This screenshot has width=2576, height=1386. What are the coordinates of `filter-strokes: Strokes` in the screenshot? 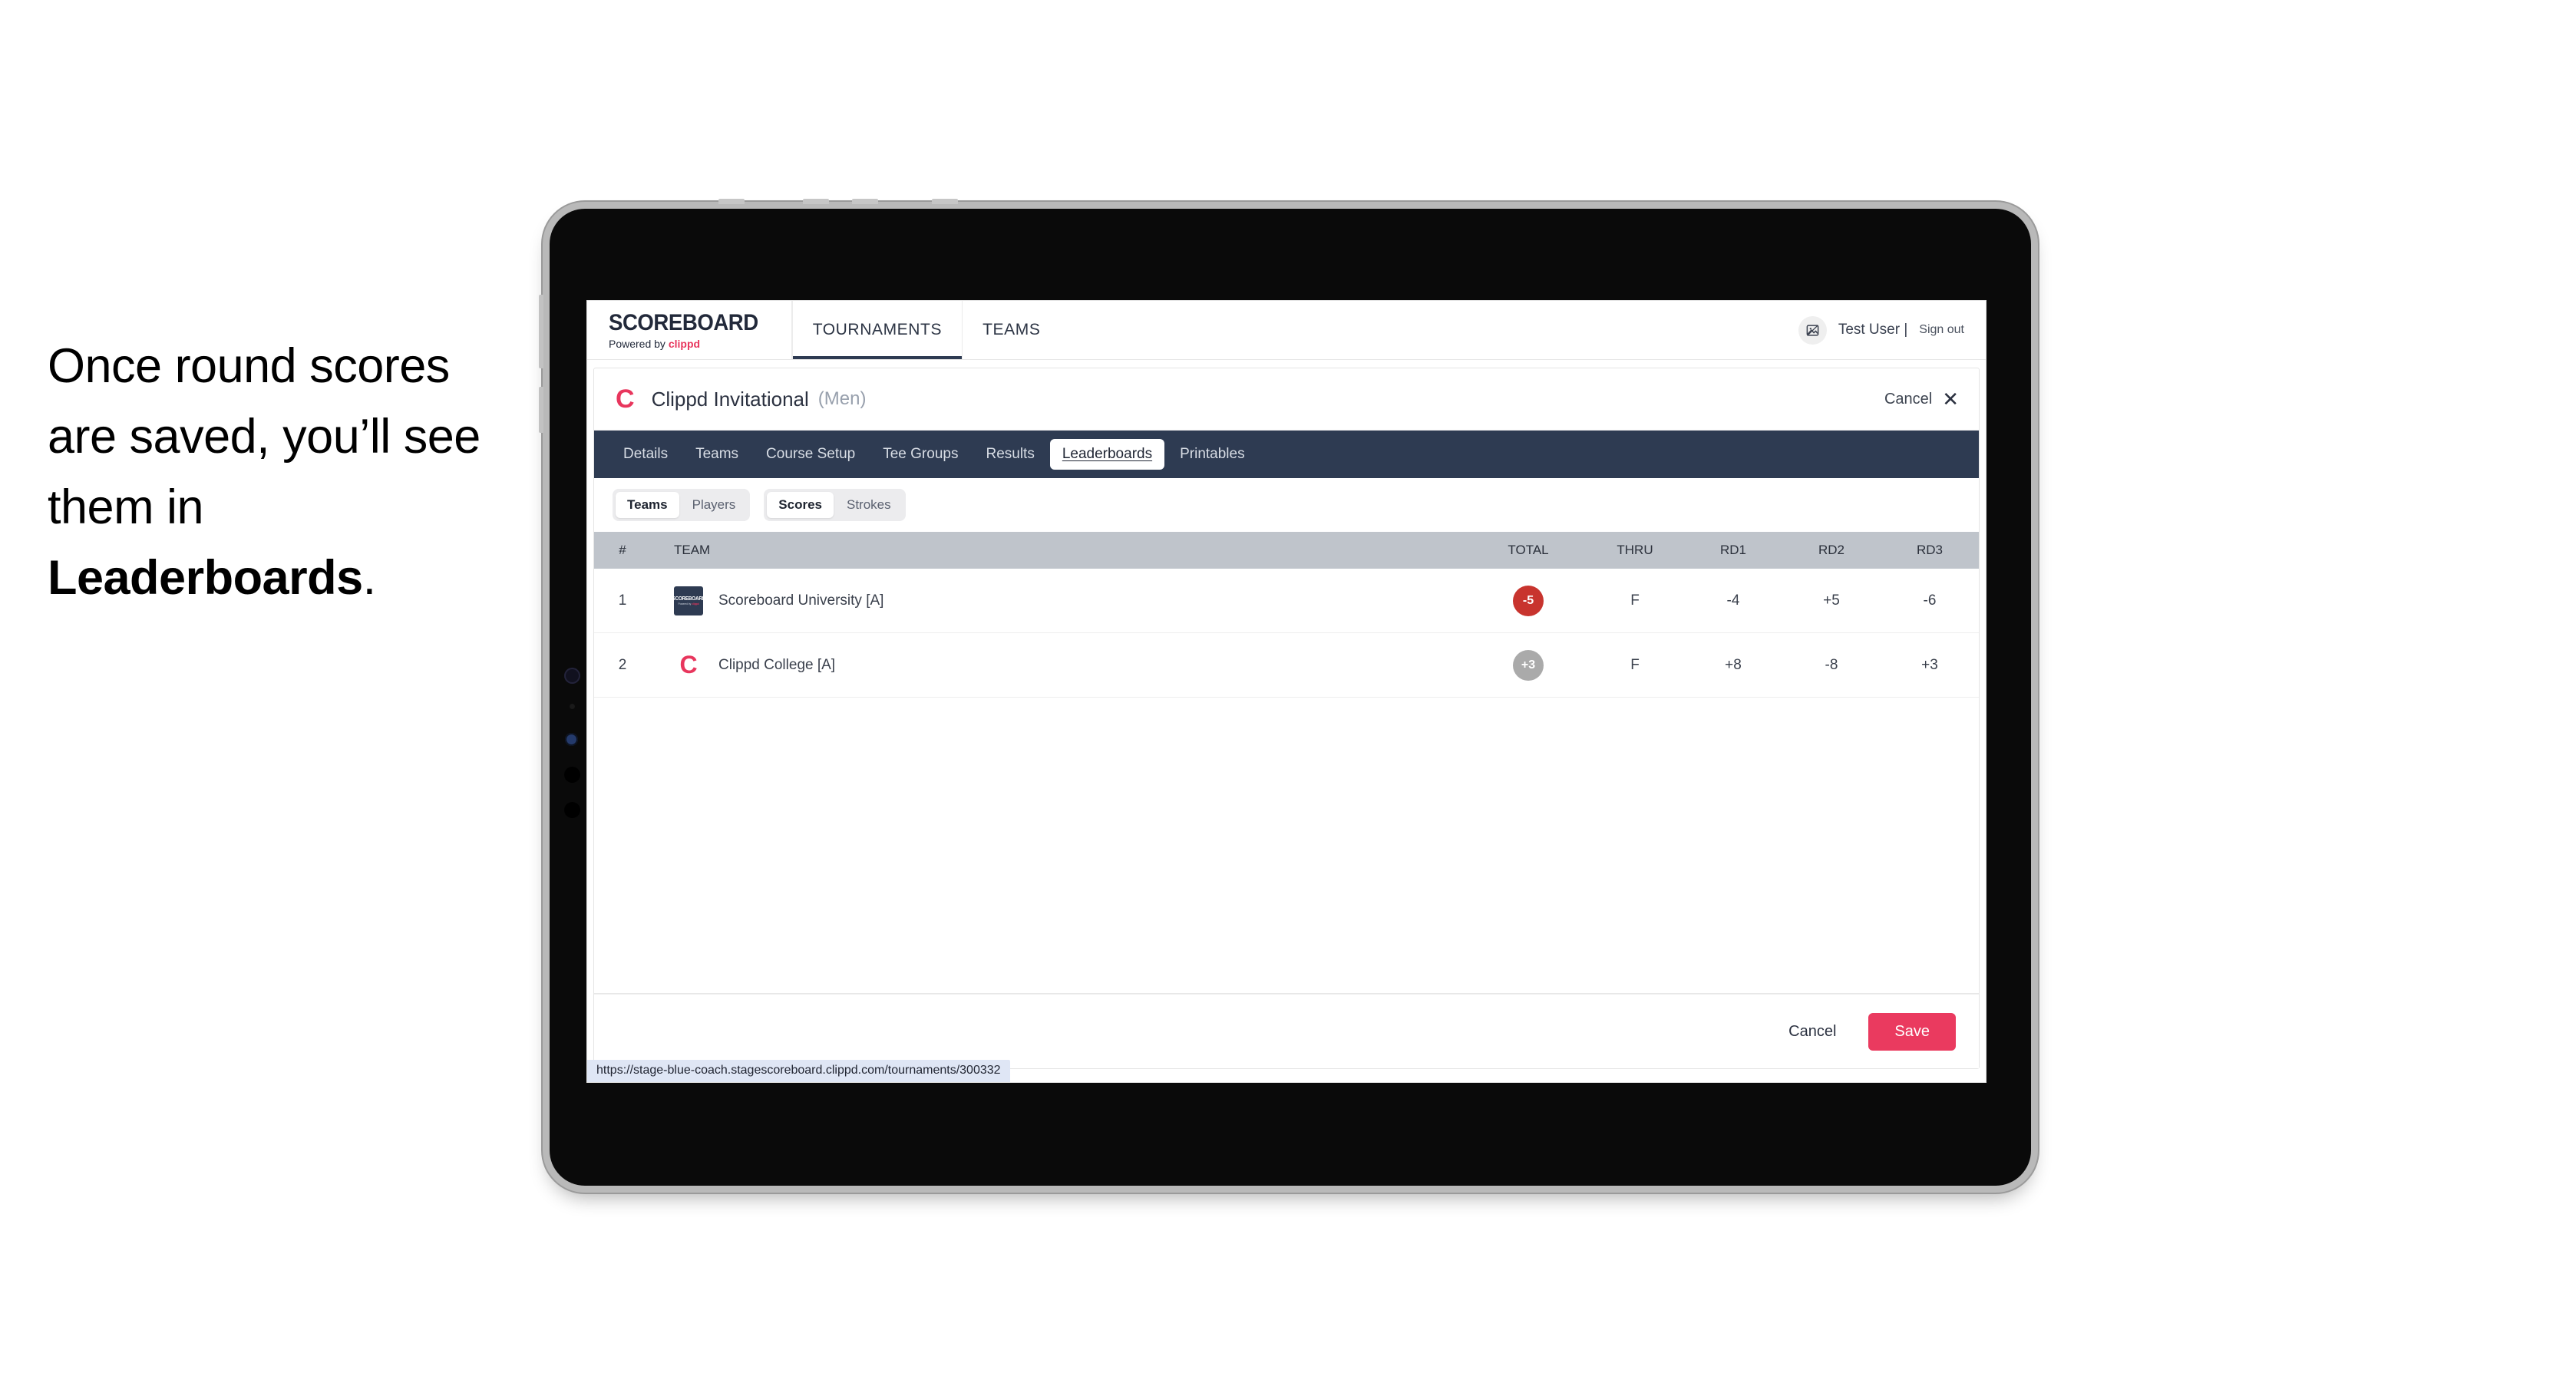 It's located at (869, 505).